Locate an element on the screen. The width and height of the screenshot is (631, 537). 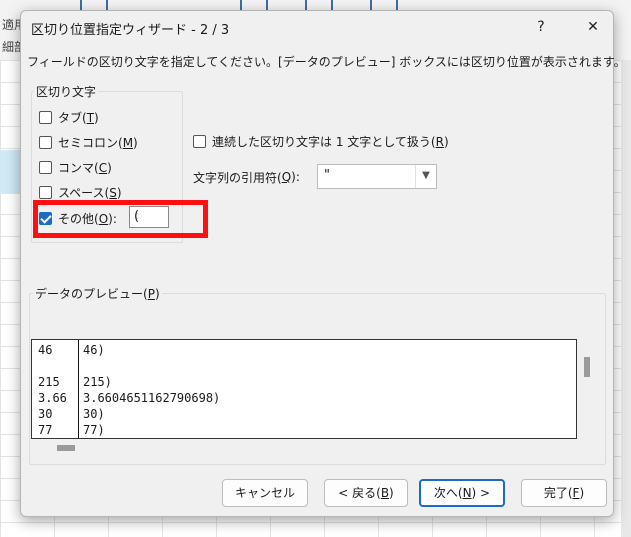
space-checkbox: スペース(S) is located at coordinates (80, 192).